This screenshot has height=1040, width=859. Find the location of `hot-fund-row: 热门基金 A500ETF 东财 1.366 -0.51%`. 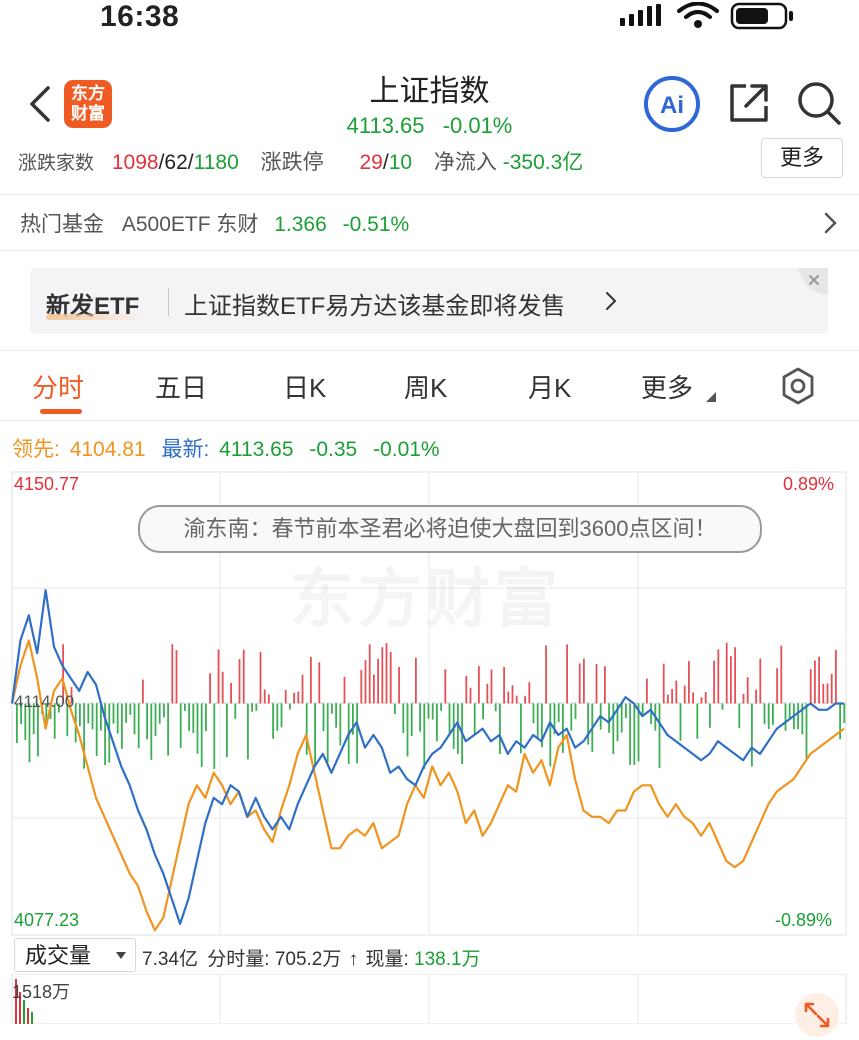

hot-fund-row: 热门基金 A500ETF 东财 1.366 -0.51% is located at coordinates (430, 223).